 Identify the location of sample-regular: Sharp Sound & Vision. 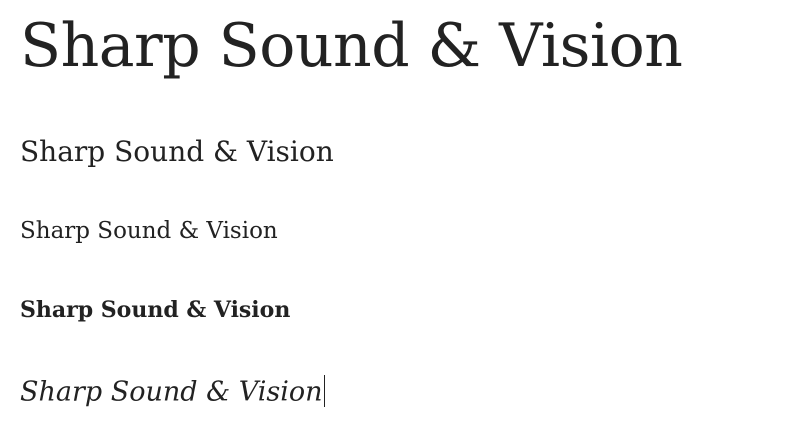
(149, 231).